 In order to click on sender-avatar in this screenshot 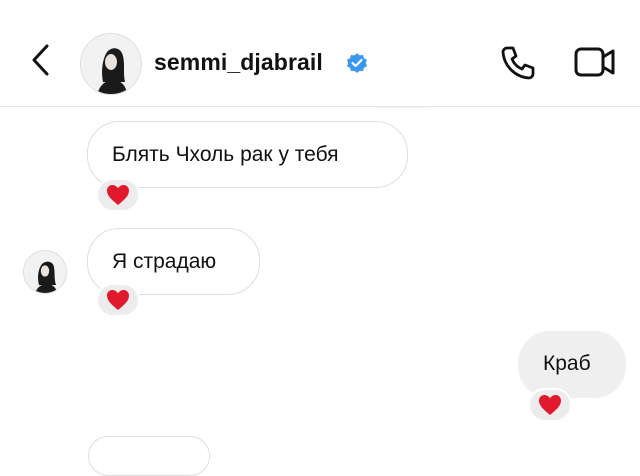, I will do `click(45, 272)`.